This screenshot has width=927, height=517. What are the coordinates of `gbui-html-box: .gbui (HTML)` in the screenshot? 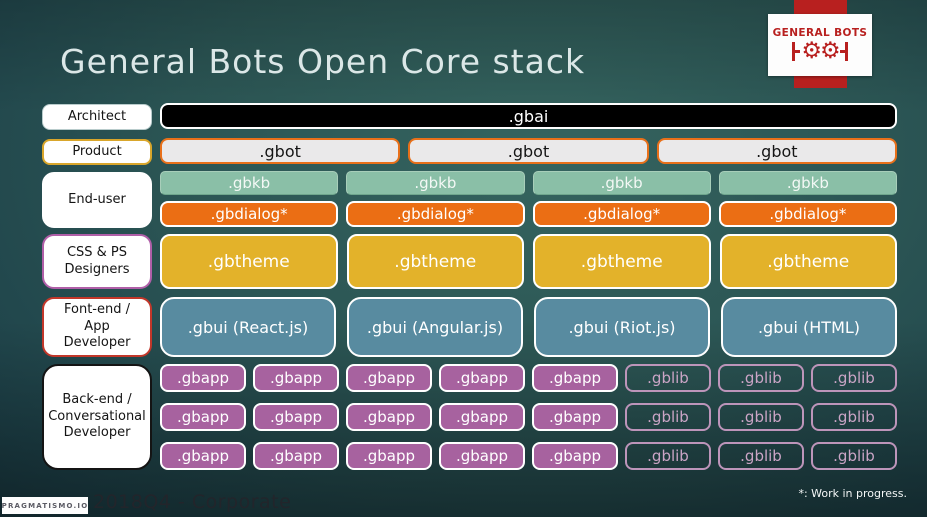 It's located at (809, 327).